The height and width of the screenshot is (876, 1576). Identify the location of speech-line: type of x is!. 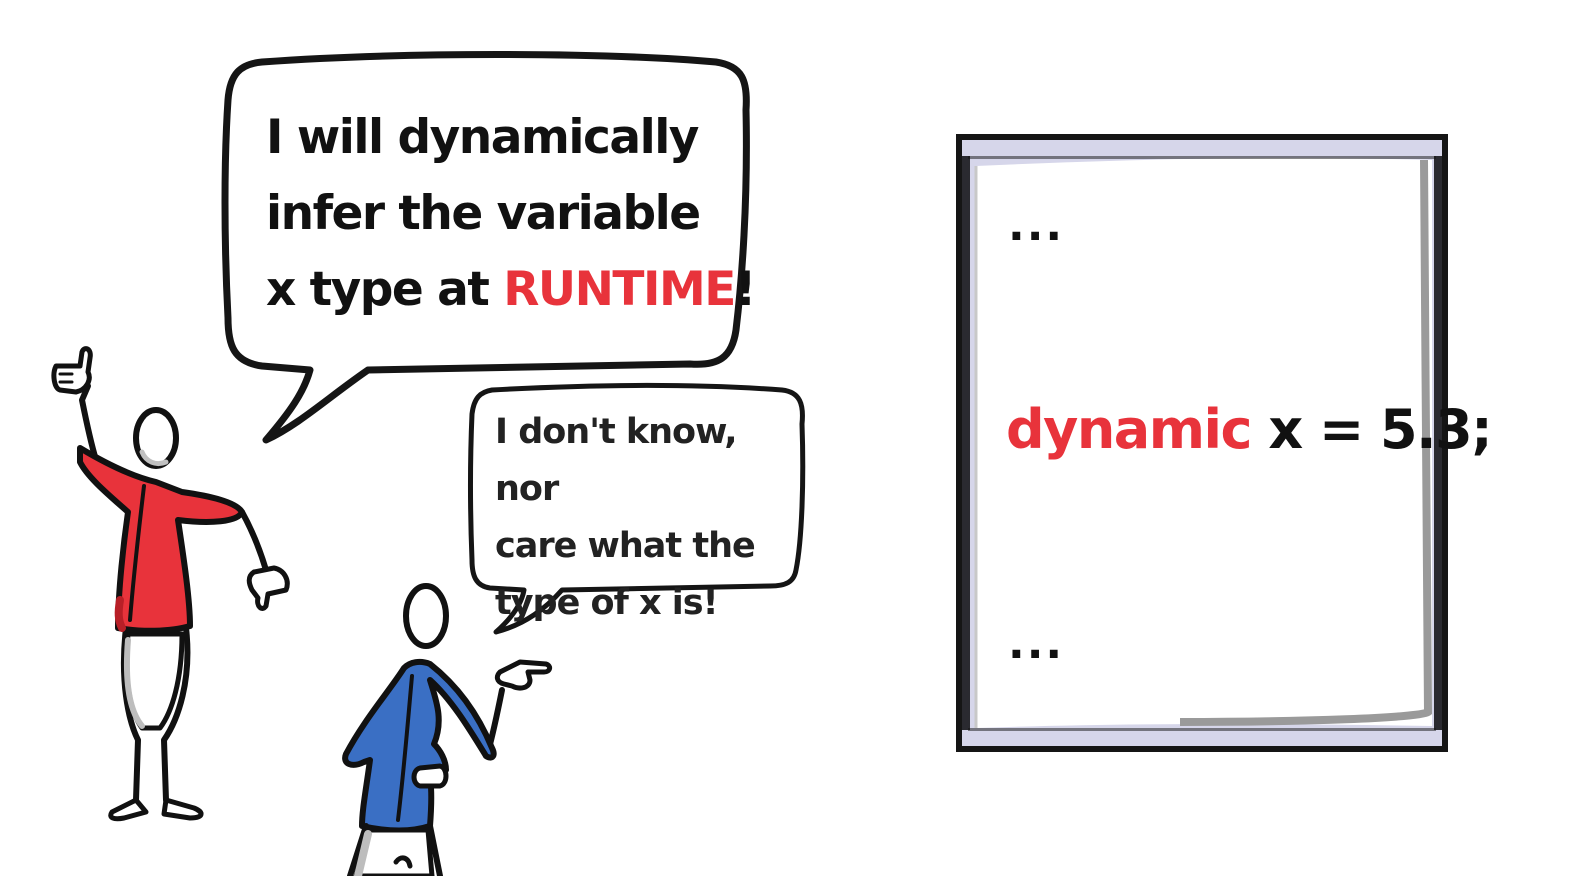
(607, 603).